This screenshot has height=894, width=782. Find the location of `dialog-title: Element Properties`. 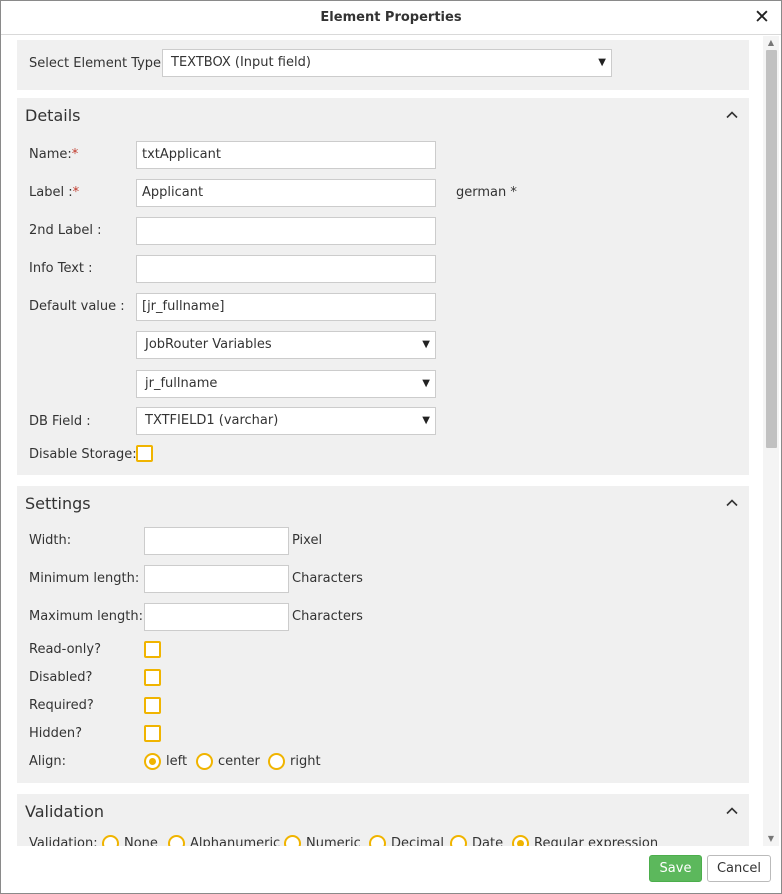

dialog-title: Element Properties is located at coordinates (391, 17).